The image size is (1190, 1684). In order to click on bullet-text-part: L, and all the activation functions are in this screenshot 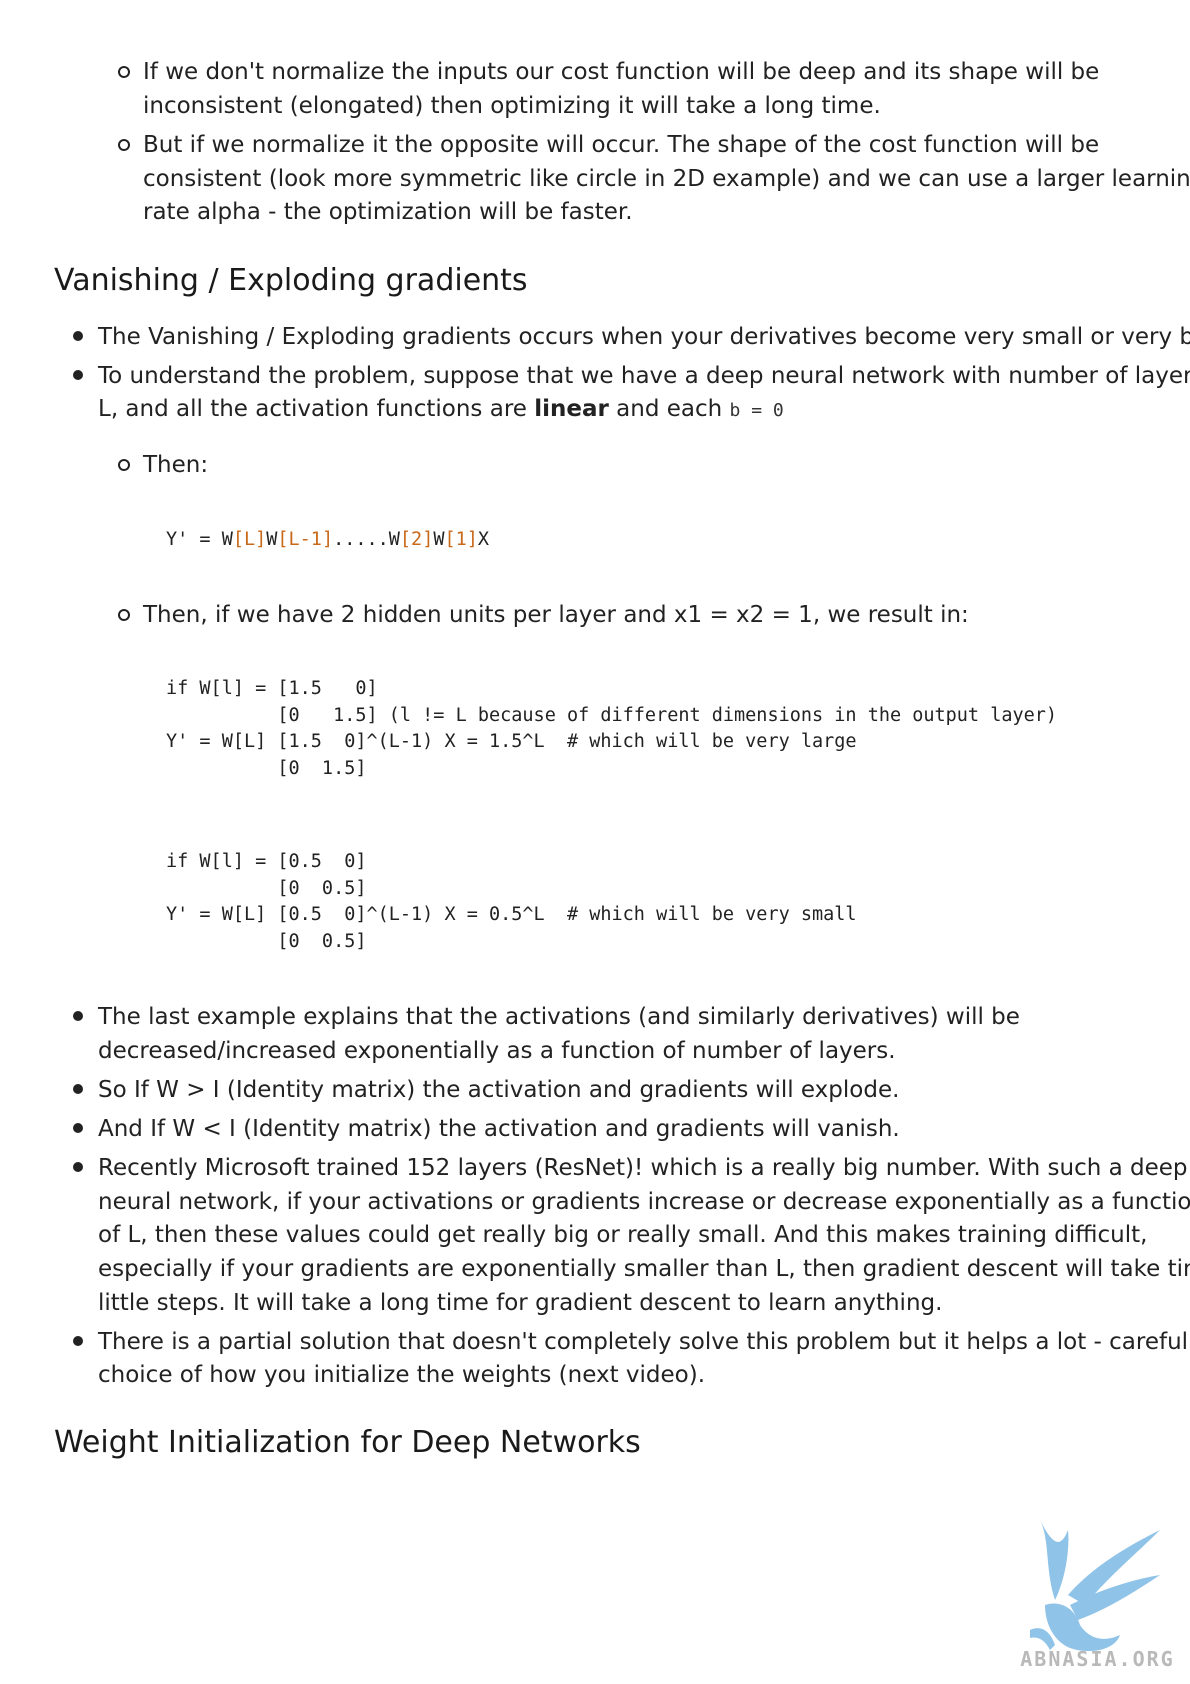, I will do `click(316, 409)`.